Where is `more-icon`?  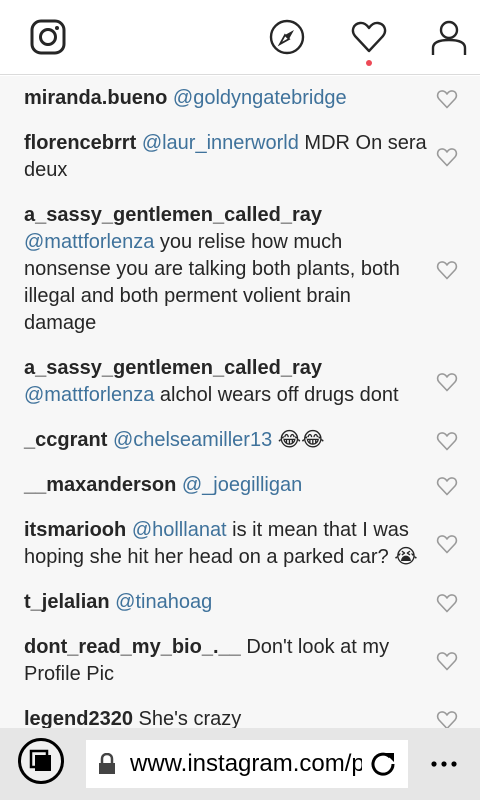
more-icon is located at coordinates (444, 764).